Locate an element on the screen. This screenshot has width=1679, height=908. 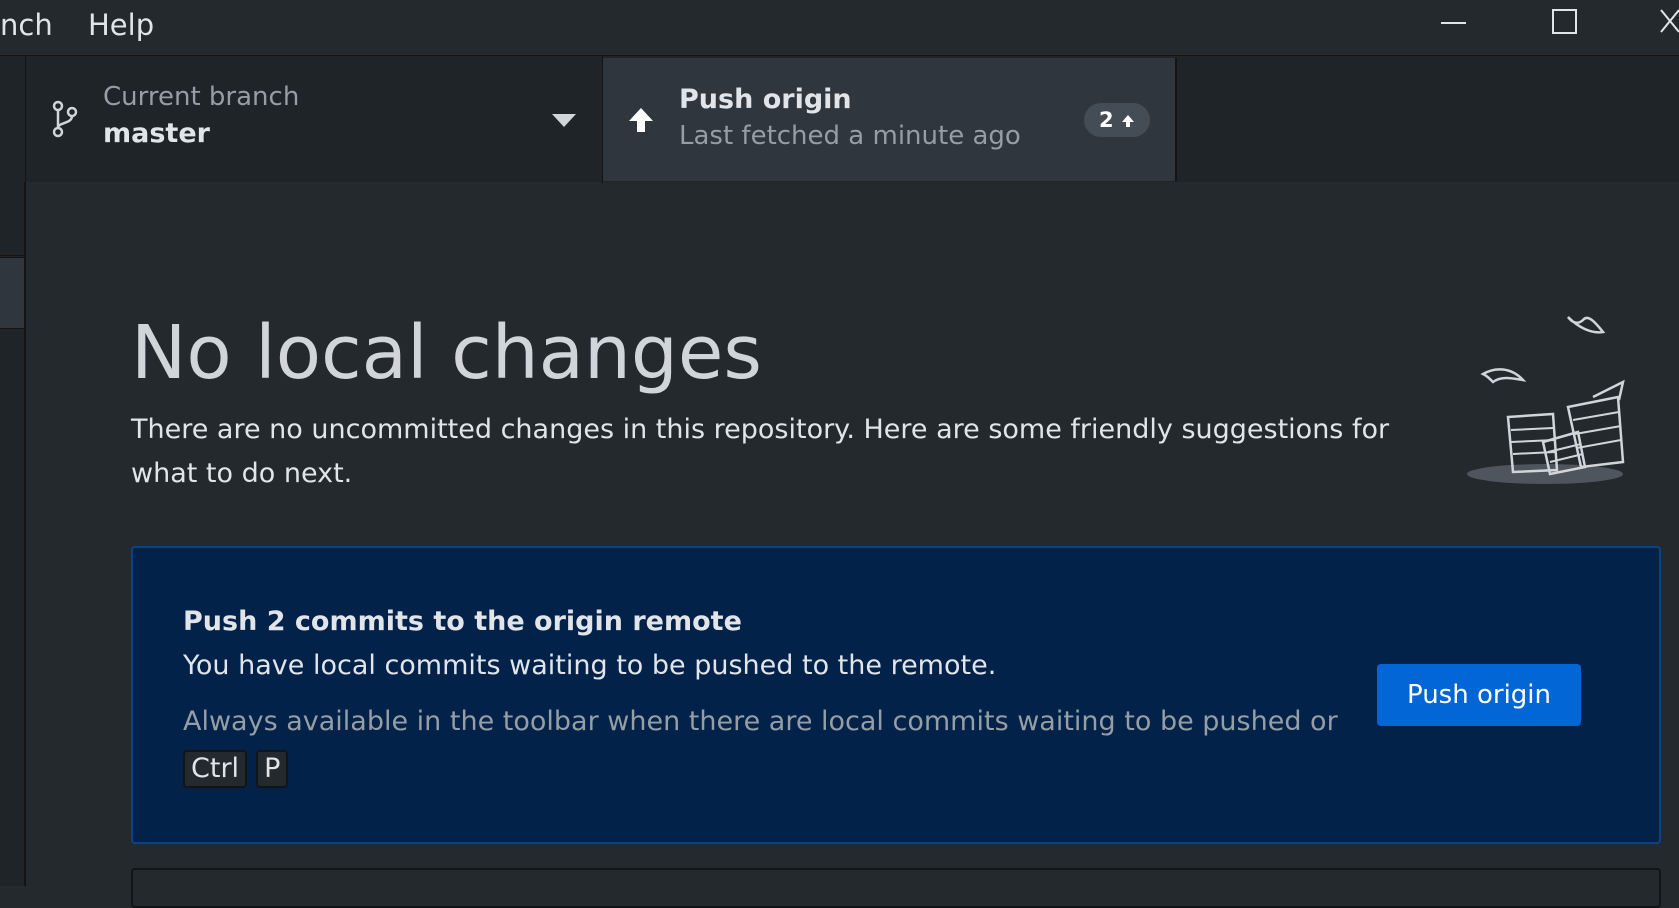
caret-down-icon is located at coordinates (564, 120).